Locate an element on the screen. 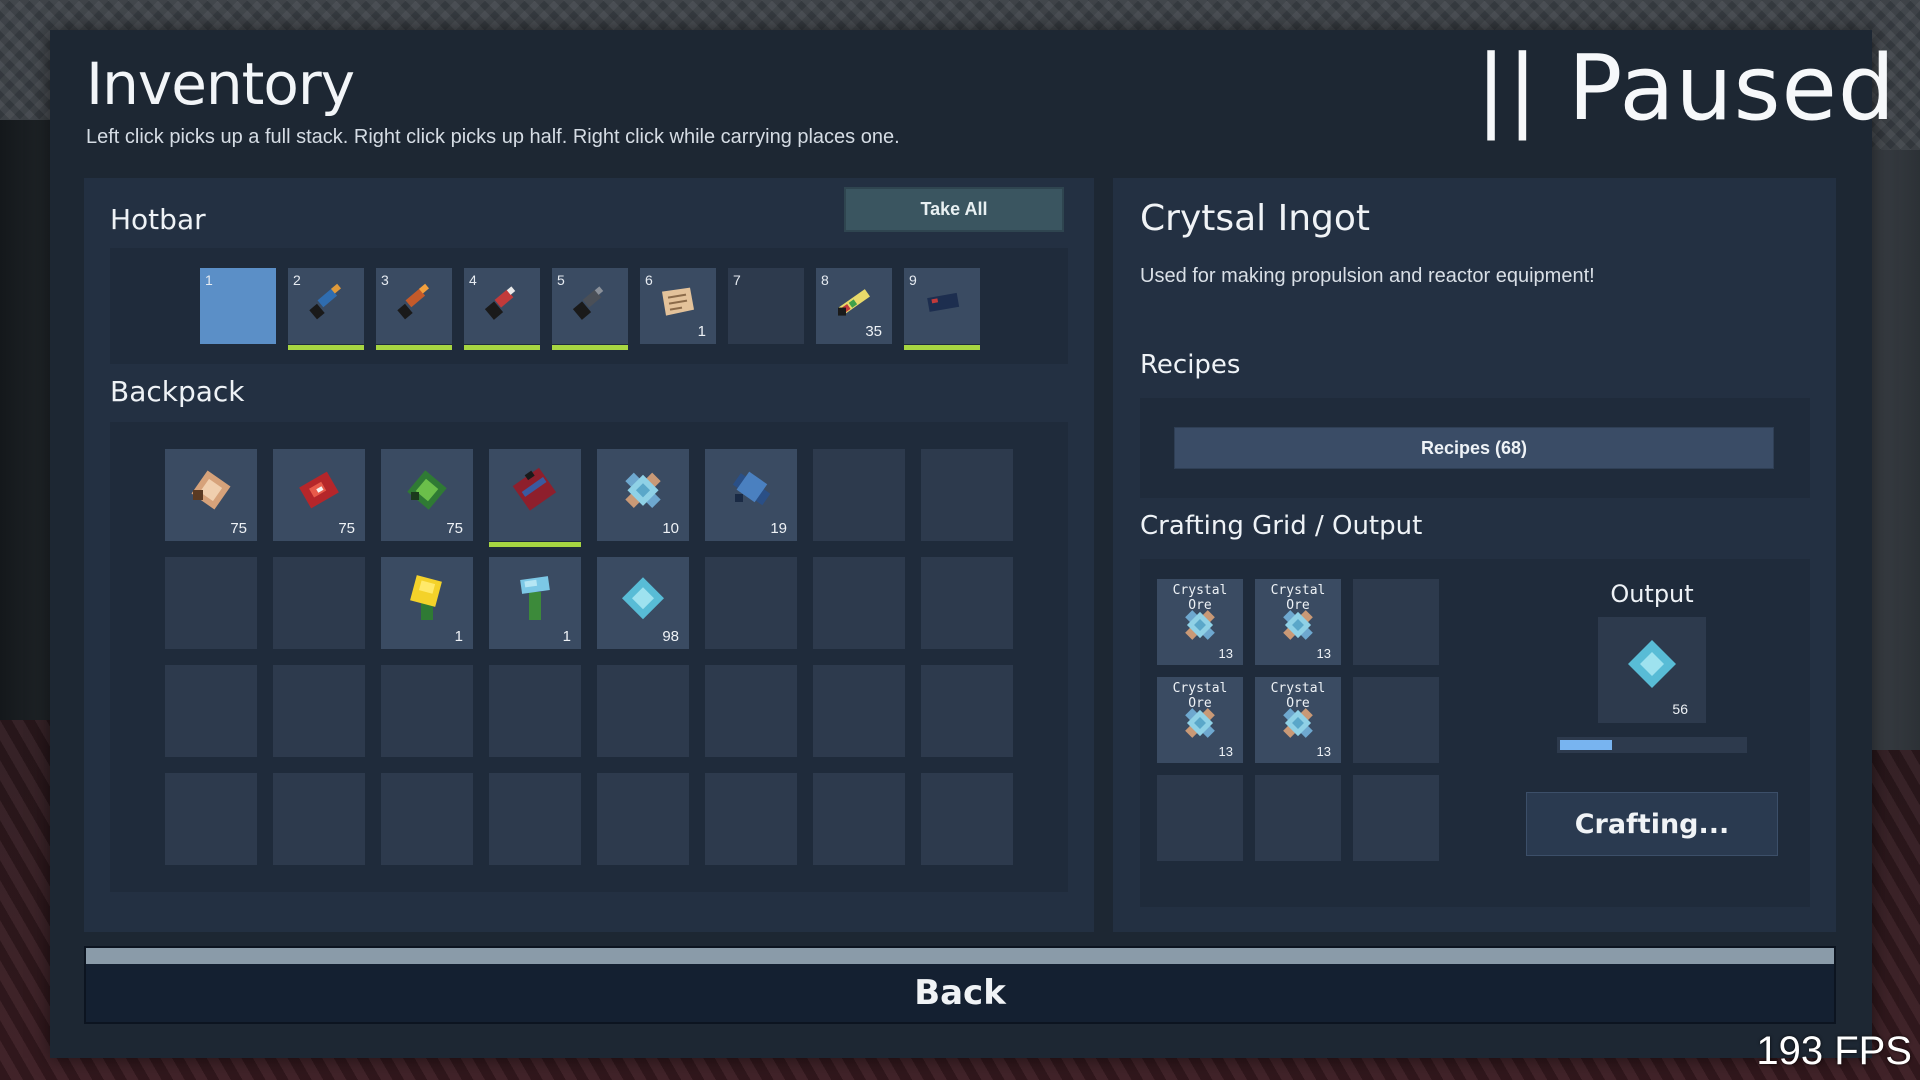 Image resolution: width=1920 pixels, height=1080 pixels. backpack-label: Backpack is located at coordinates (177, 391).